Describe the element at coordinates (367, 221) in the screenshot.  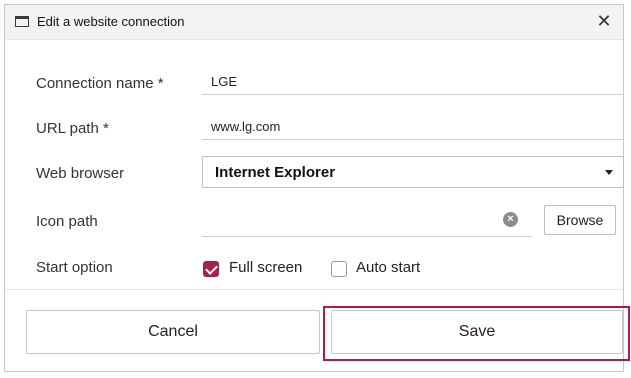
I see `icon-path-input` at that location.